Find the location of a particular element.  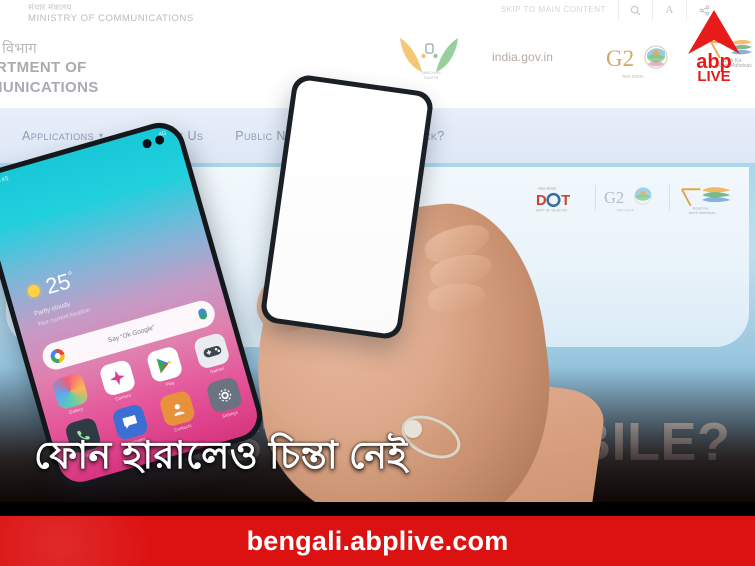

app-label: Gallery is located at coordinates (76, 410).